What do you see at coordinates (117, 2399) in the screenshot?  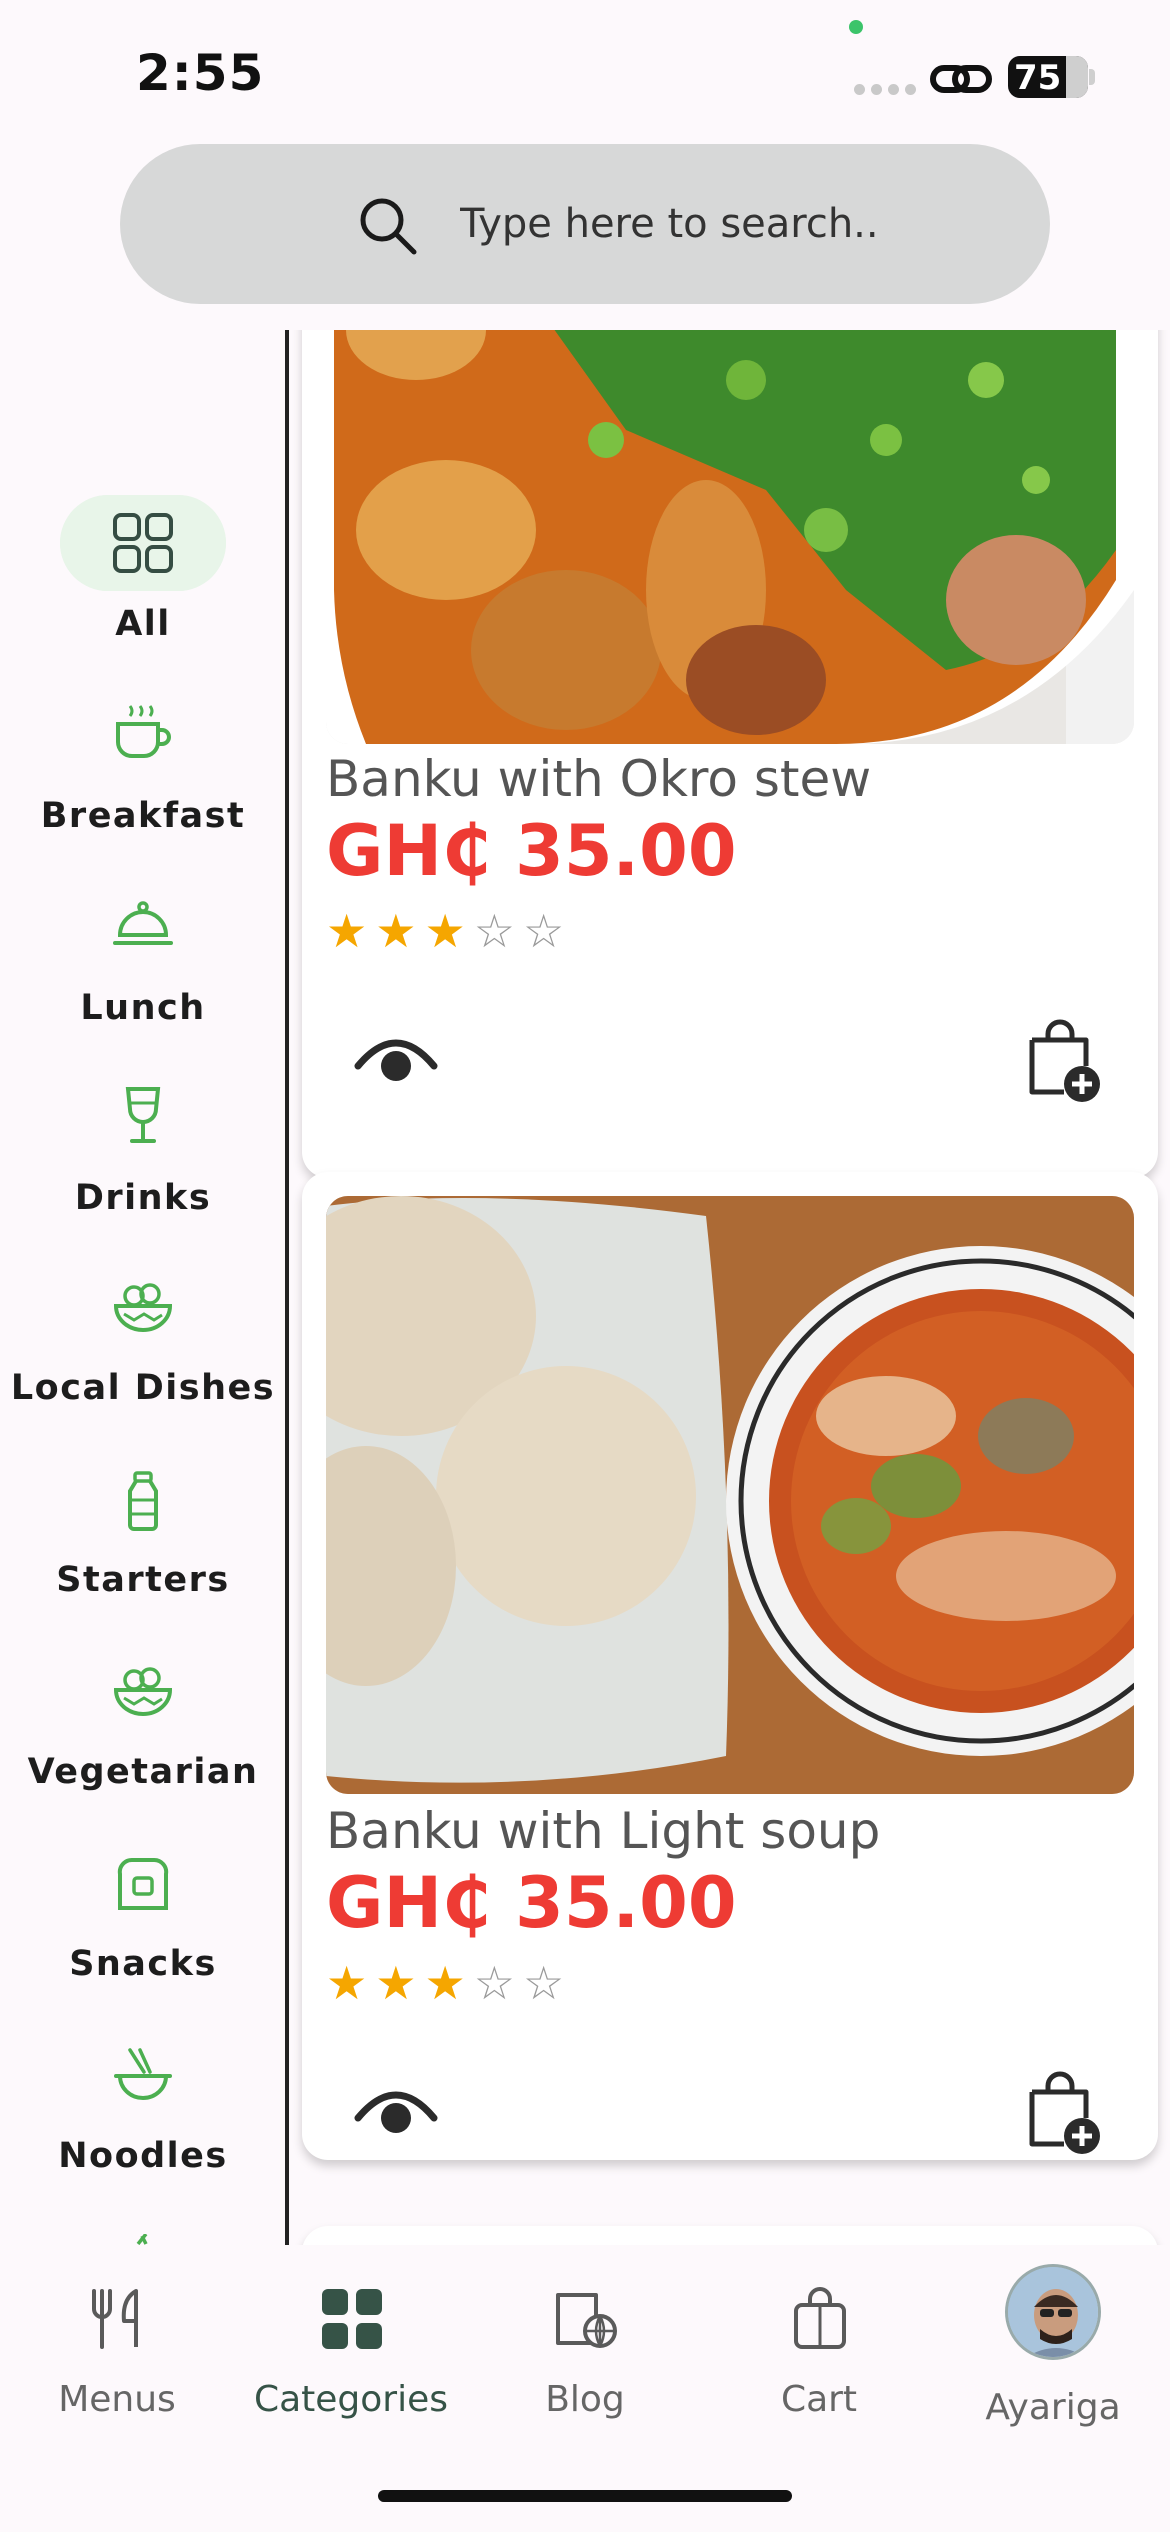 I see `tab-label: Menus` at bounding box center [117, 2399].